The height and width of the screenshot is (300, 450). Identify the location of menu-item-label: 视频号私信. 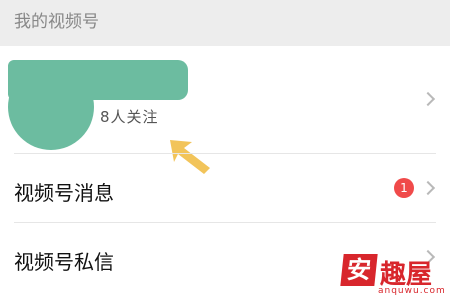
(64, 262).